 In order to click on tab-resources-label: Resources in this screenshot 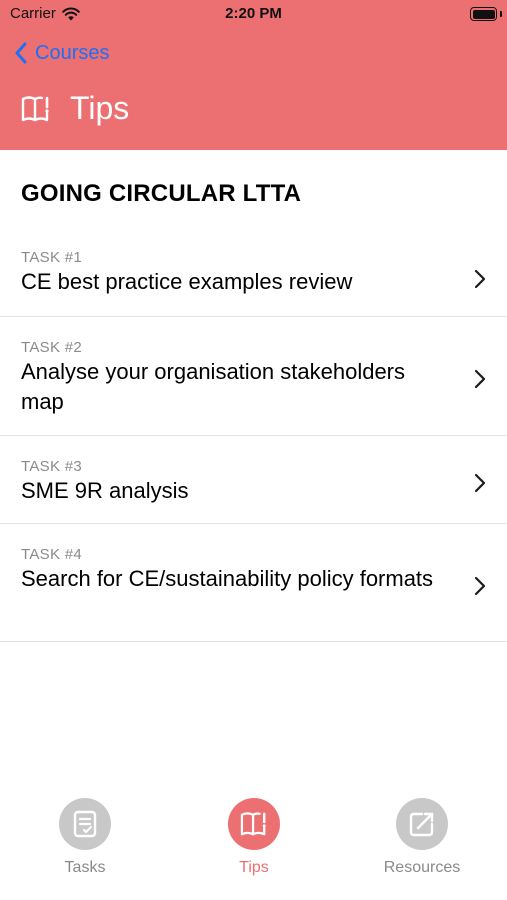, I will do `click(422, 867)`.